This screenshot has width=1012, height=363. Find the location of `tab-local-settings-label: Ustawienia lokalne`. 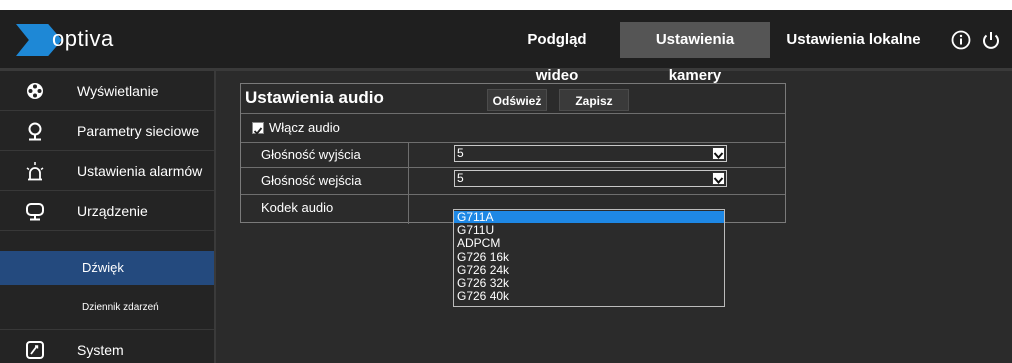

tab-local-settings-label: Ustawienia lokalne is located at coordinates (853, 39).